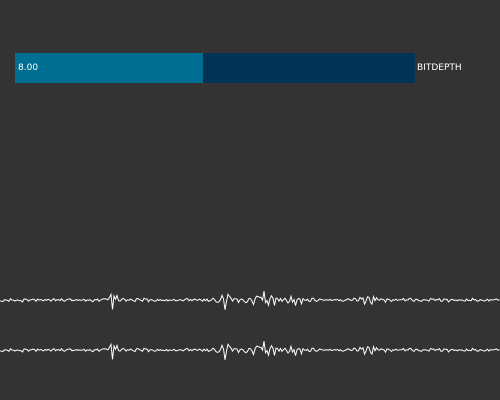 This screenshot has width=500, height=400. What do you see at coordinates (28, 68) in the screenshot?
I see `slider-value: 8.00` at bounding box center [28, 68].